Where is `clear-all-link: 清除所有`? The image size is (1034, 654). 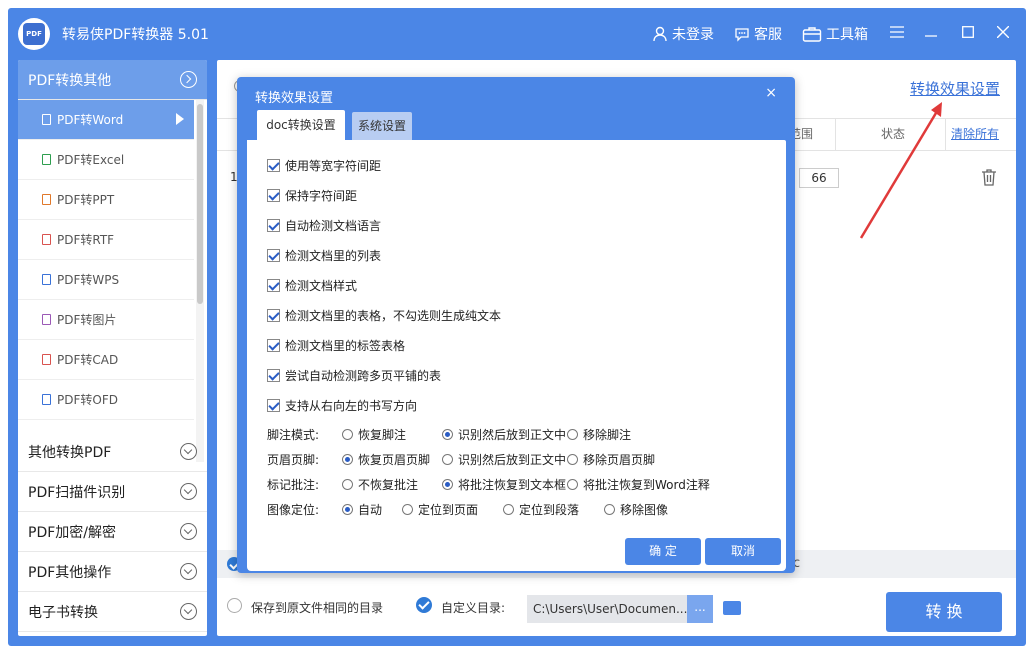 clear-all-link: 清除所有 is located at coordinates (975, 134).